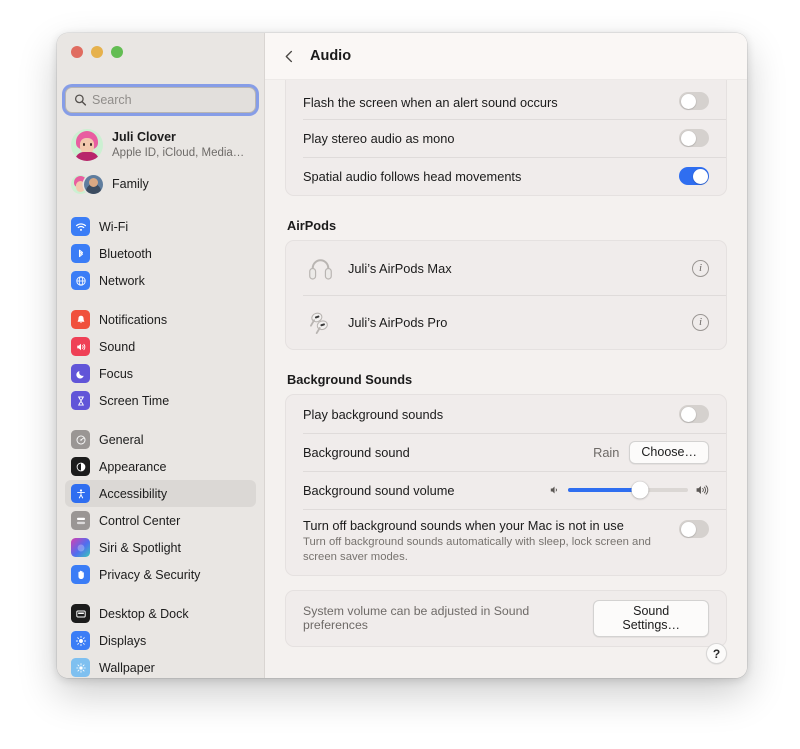 This screenshot has width=800, height=749. I want to click on toggle-stereo-as-mono, so click(694, 138).